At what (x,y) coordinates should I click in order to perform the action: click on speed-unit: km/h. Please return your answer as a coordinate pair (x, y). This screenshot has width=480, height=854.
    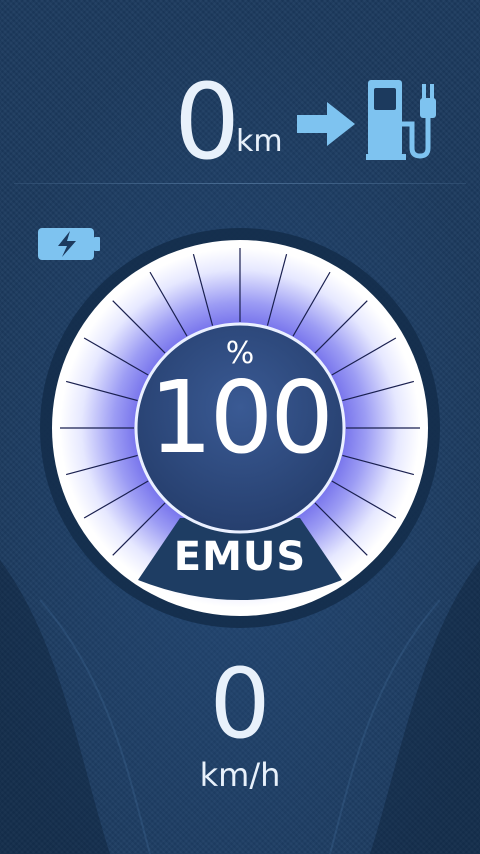
    Looking at the image, I should click on (240, 775).